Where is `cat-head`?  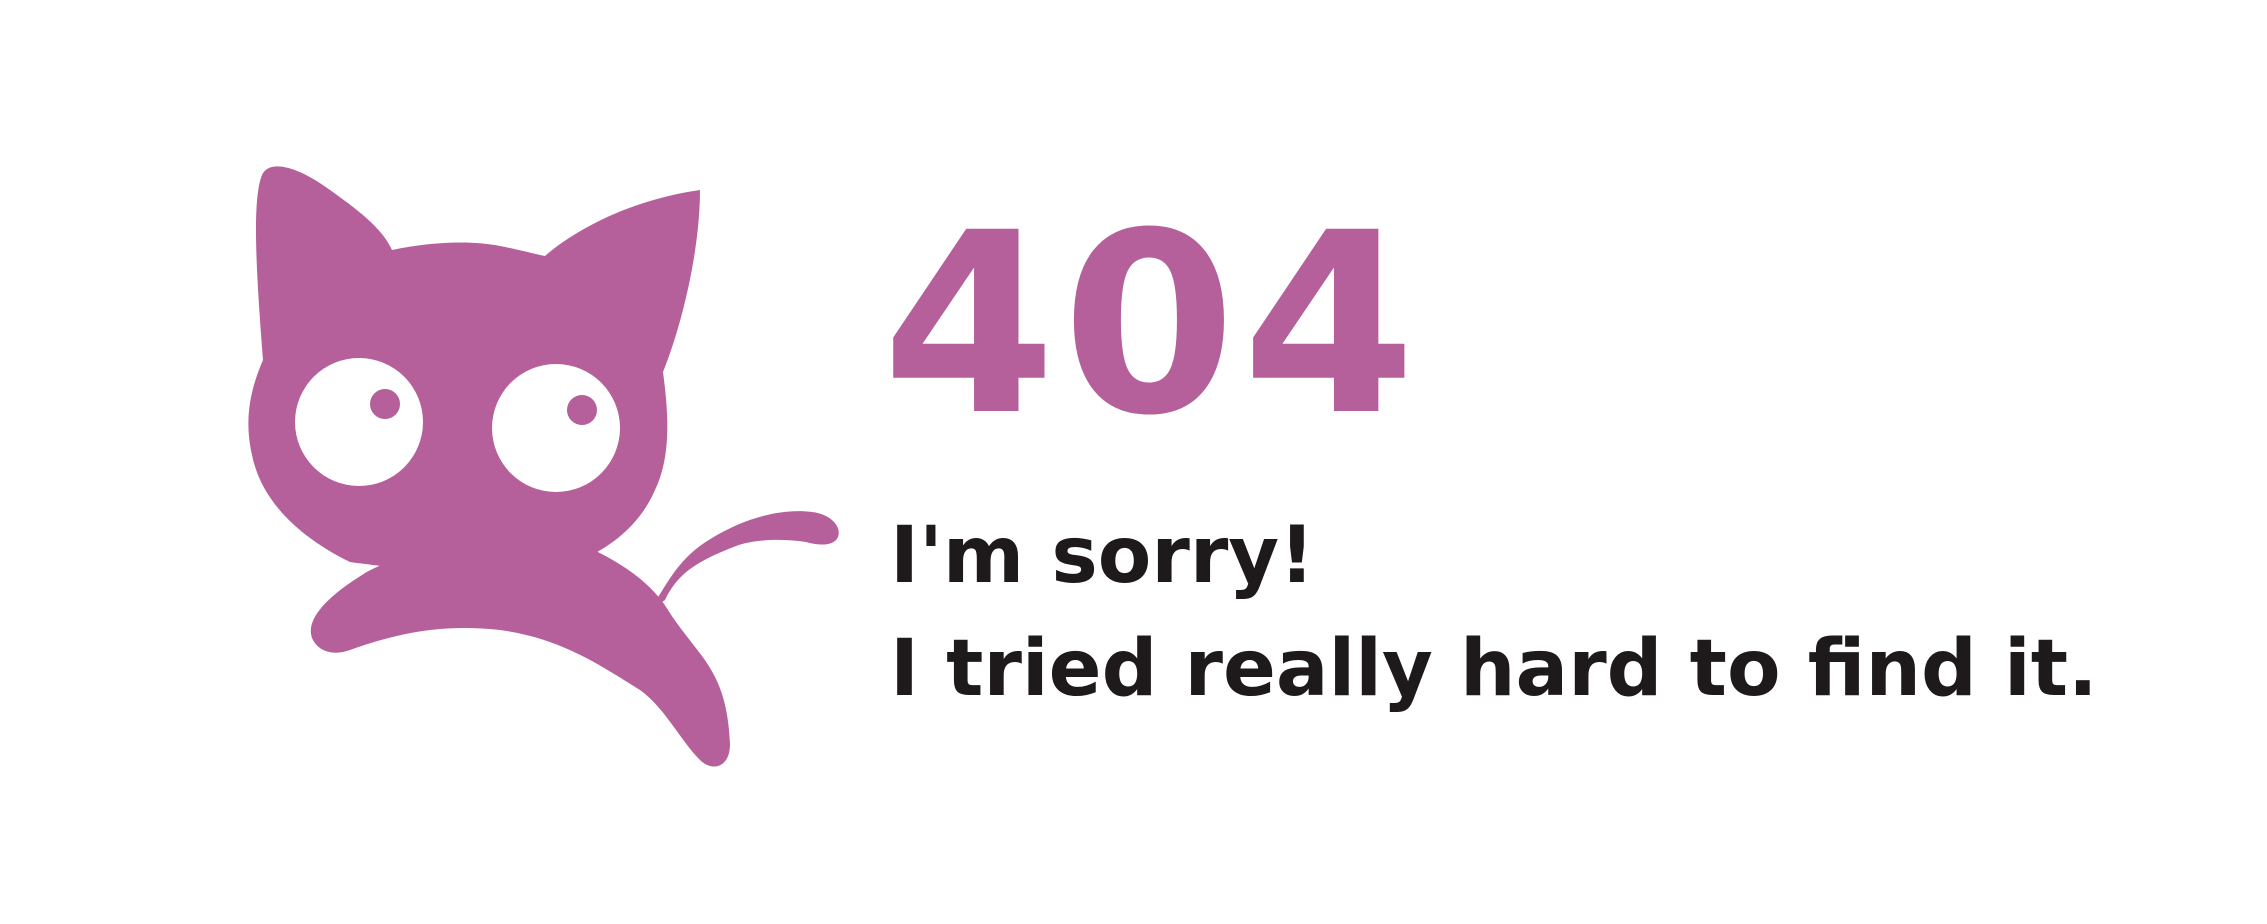 cat-head is located at coordinates (474, 372).